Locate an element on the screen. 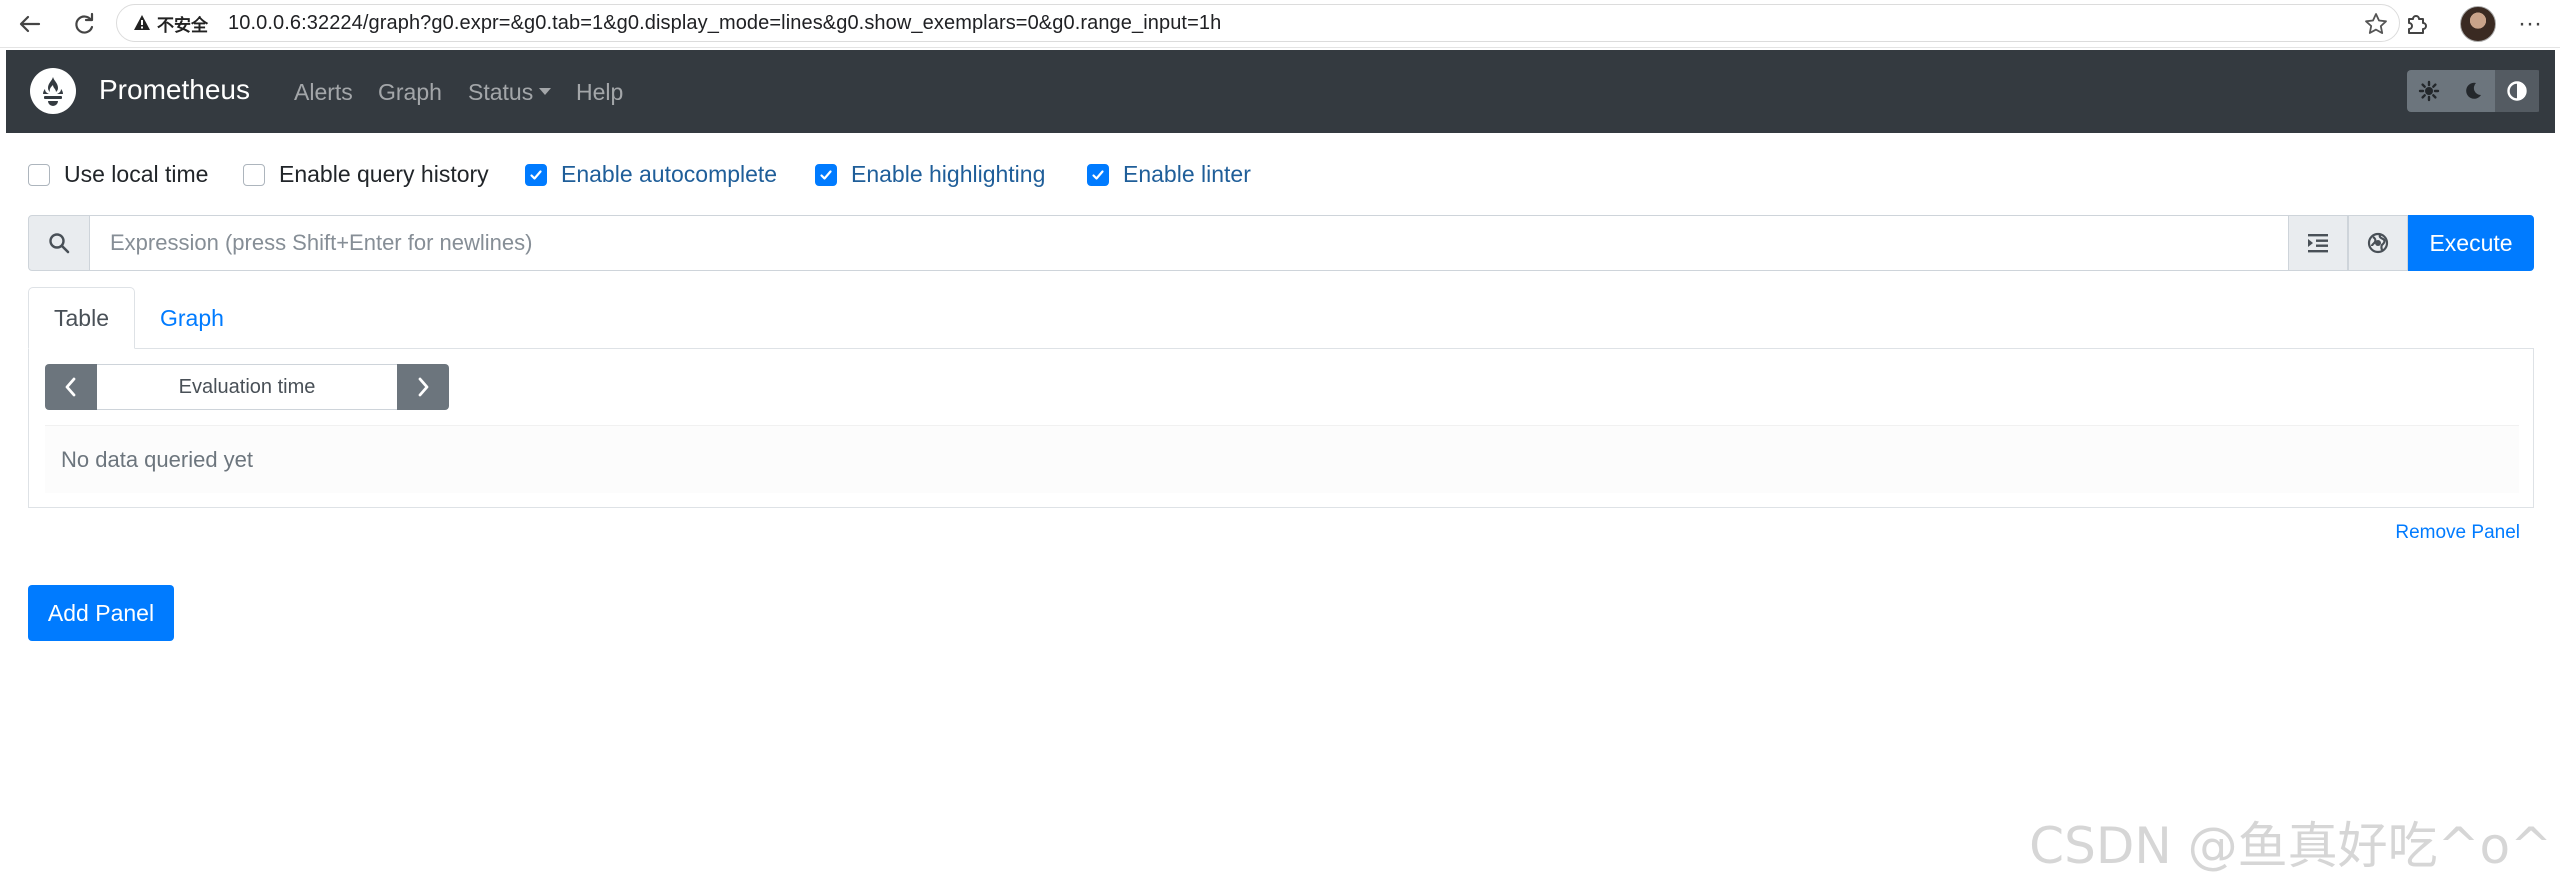 This screenshot has width=2560, height=878. eval-time-back-button is located at coordinates (71, 387).